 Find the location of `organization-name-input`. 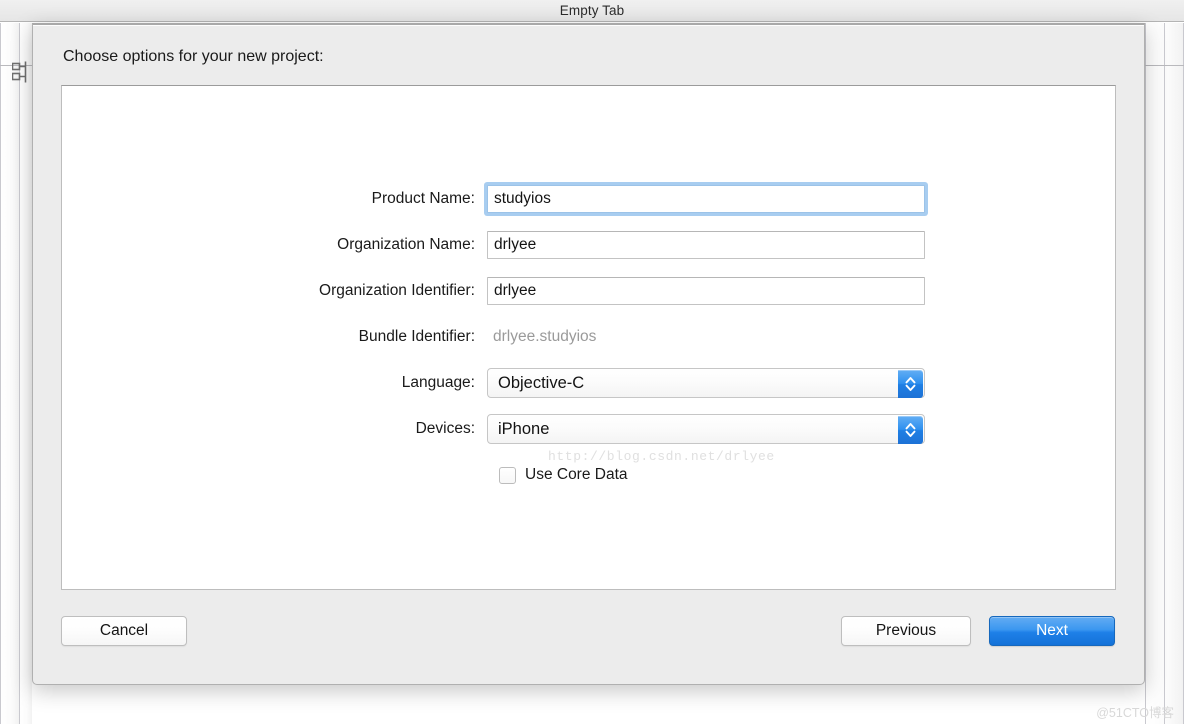

organization-name-input is located at coordinates (706, 245).